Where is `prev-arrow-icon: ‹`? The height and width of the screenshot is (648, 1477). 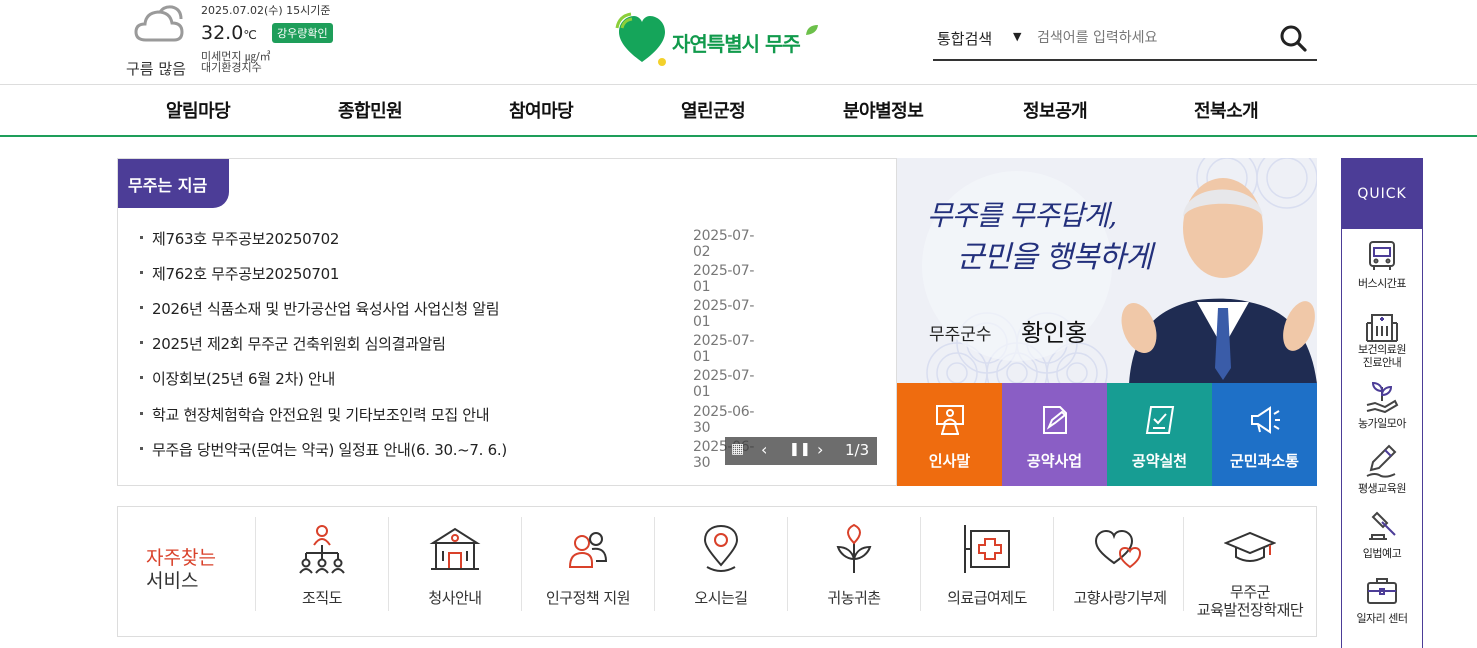 prev-arrow-icon: ‹ is located at coordinates (764, 449).